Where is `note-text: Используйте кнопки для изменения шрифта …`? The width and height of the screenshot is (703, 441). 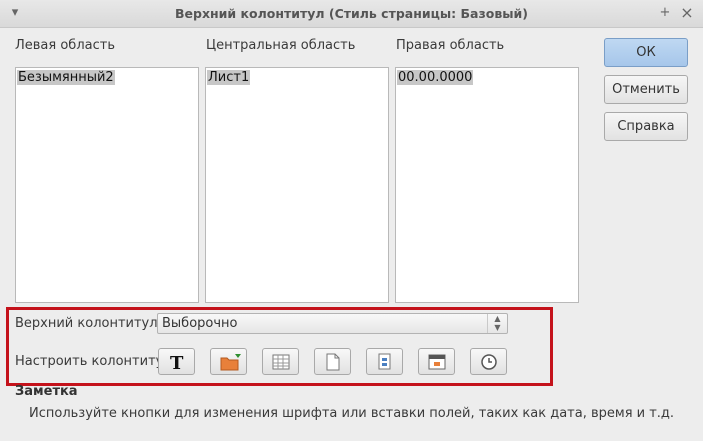
note-text: Используйте кнопки для изменения шрифта … is located at coordinates (352, 413).